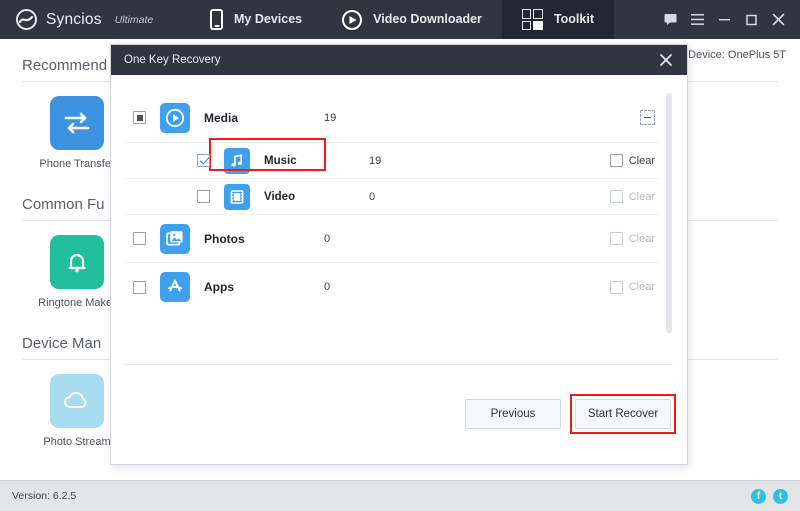  What do you see at coordinates (427, 19) in the screenshot?
I see `tab-video-downloader-label: Video Downloader` at bounding box center [427, 19].